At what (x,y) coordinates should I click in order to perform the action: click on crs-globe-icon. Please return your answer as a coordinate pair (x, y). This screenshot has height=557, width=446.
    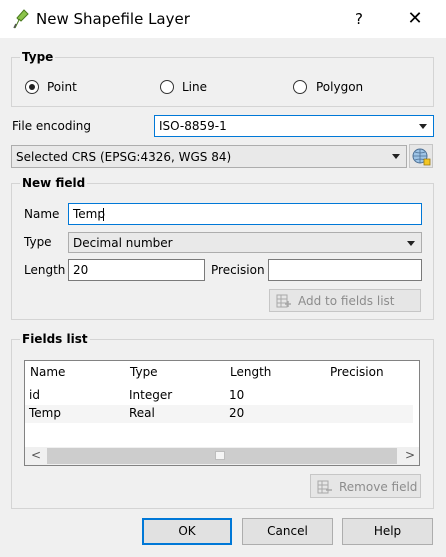
    Looking at the image, I should click on (421, 157).